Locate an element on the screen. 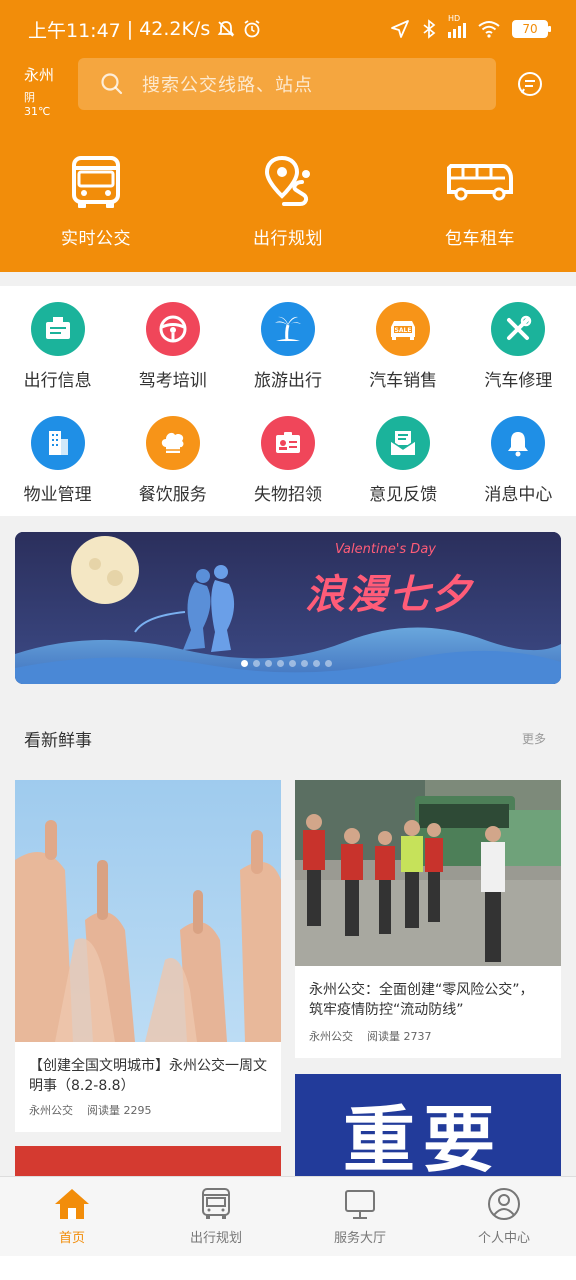 The height and width of the screenshot is (1280, 576). city-name: 永州 is located at coordinates (39, 75).